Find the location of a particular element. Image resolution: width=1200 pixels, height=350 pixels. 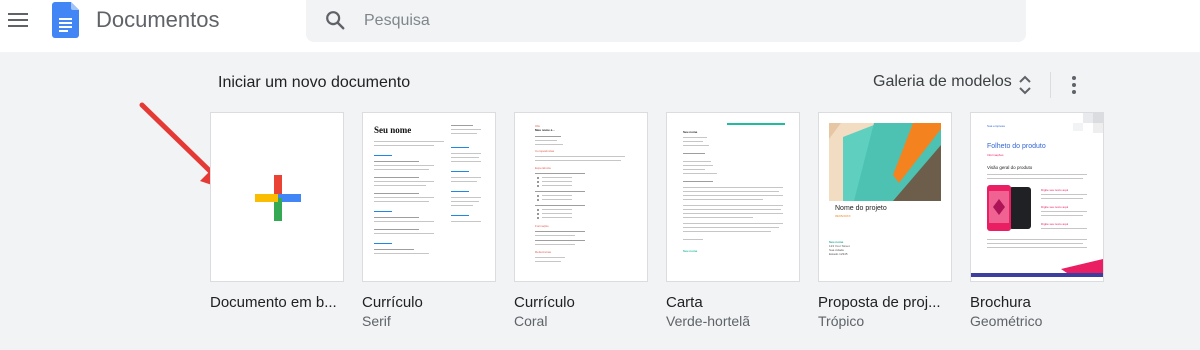

preview-date: 09/05/20XX is located at coordinates (843, 216).